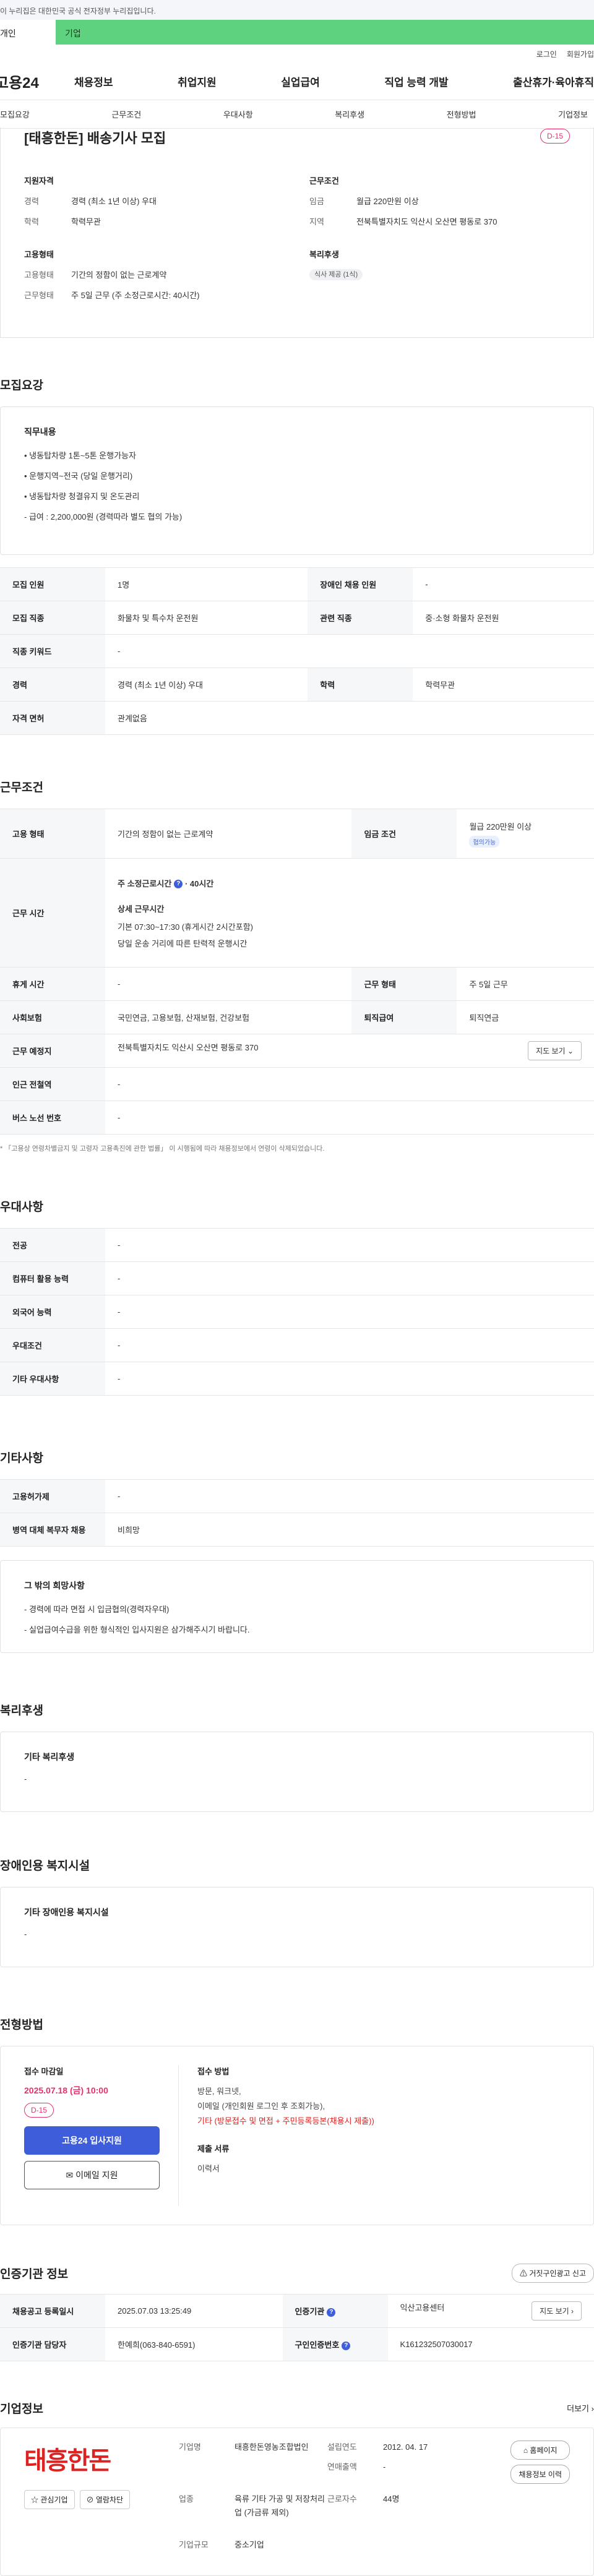 This screenshot has width=594, height=2576. What do you see at coordinates (580, 54) in the screenshot?
I see `join-link: 회원가입` at bounding box center [580, 54].